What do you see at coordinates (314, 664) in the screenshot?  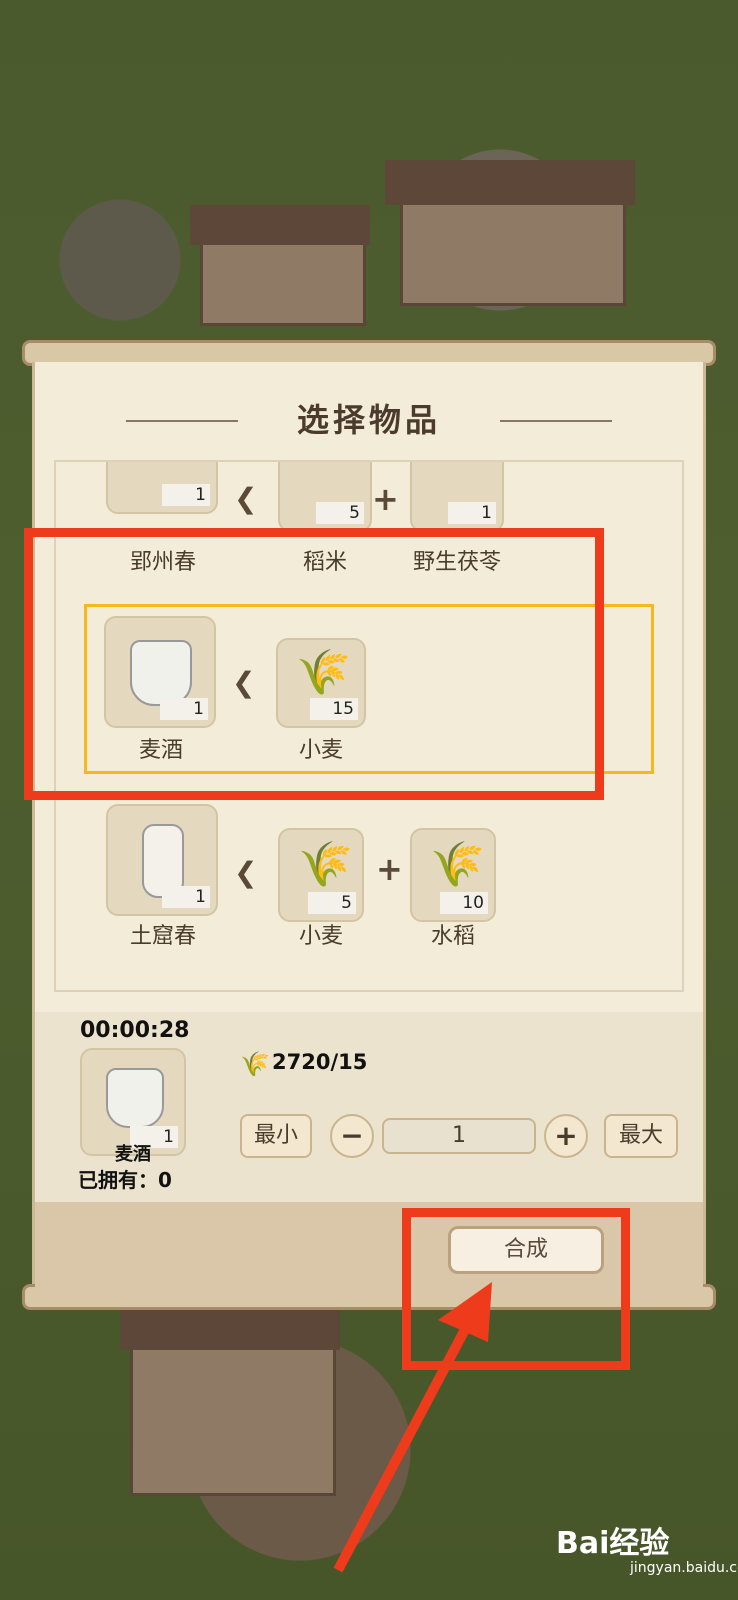 I see `annotation-box-recipe` at bounding box center [314, 664].